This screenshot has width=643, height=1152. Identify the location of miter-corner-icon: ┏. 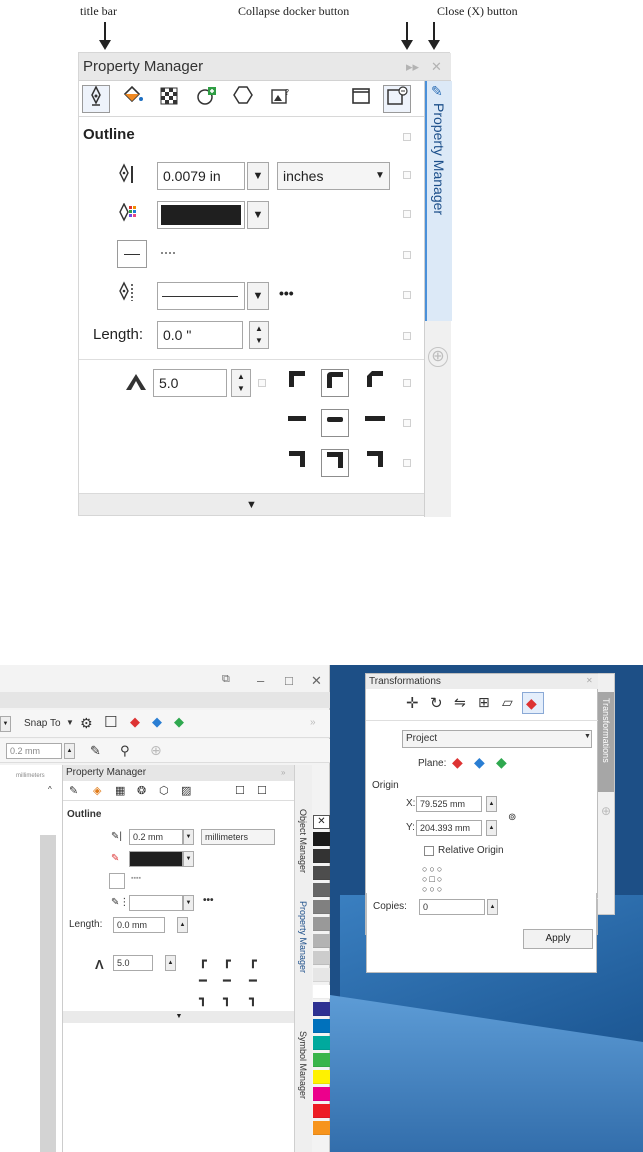
(203, 961).